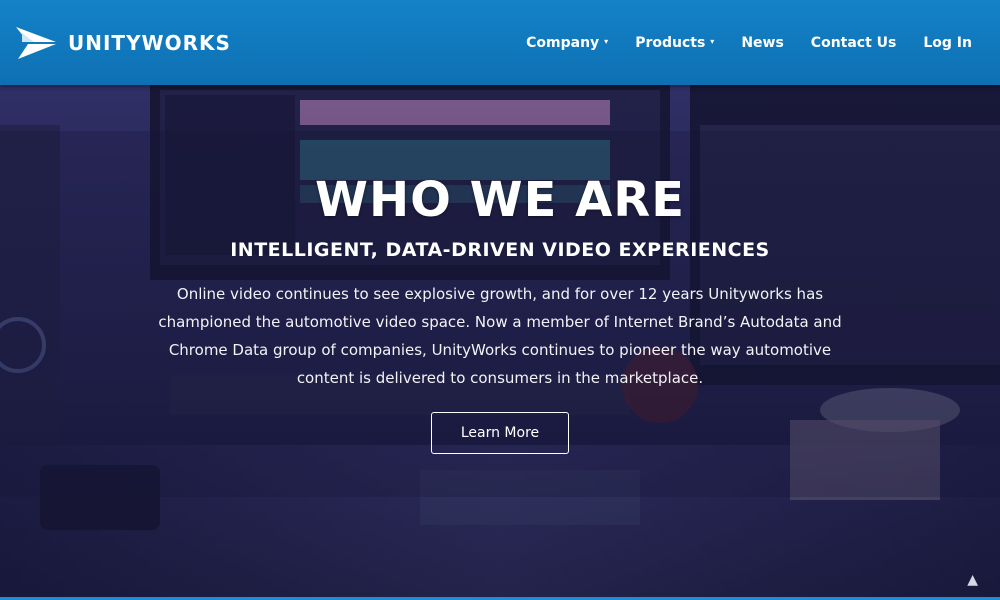 This screenshot has height=600, width=1000. Describe the element at coordinates (563, 42) in the screenshot. I see `nav-item-label: Company` at that location.